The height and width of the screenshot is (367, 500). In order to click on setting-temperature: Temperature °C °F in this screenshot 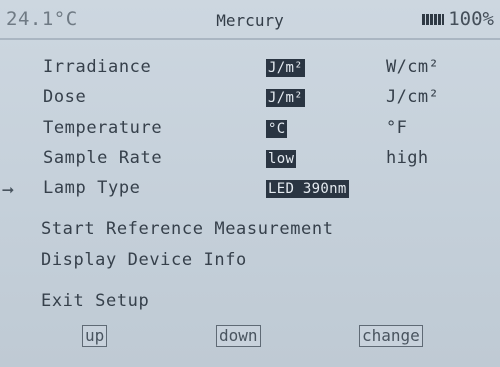, I will do `click(250, 129)`.